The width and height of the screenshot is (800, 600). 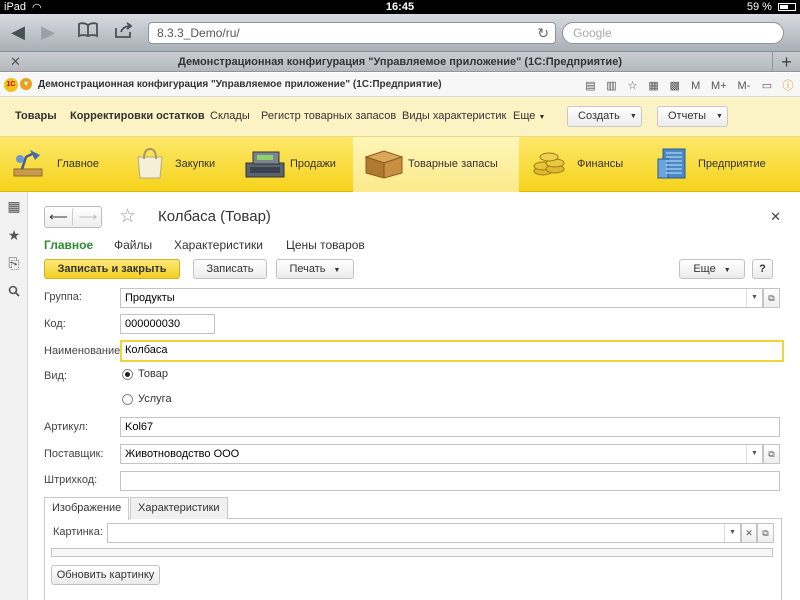 What do you see at coordinates (675, 85) in the screenshot?
I see `calculator-icon: ▩` at bounding box center [675, 85].